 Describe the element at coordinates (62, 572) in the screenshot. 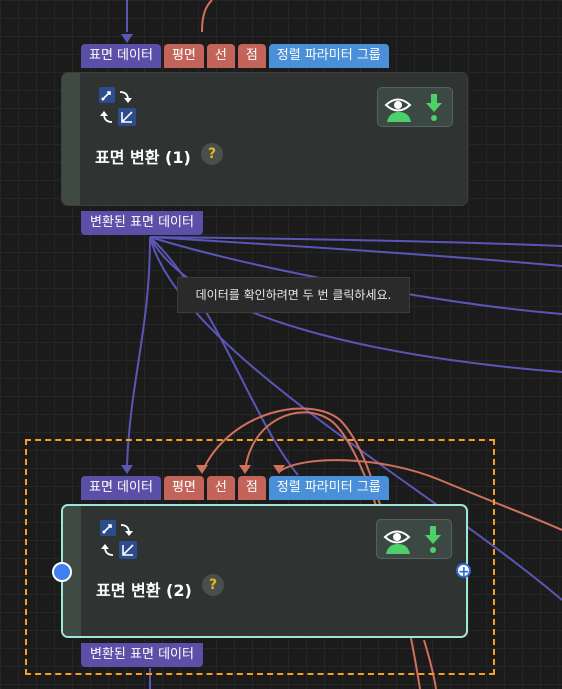

I see `left-connection-handle` at that location.